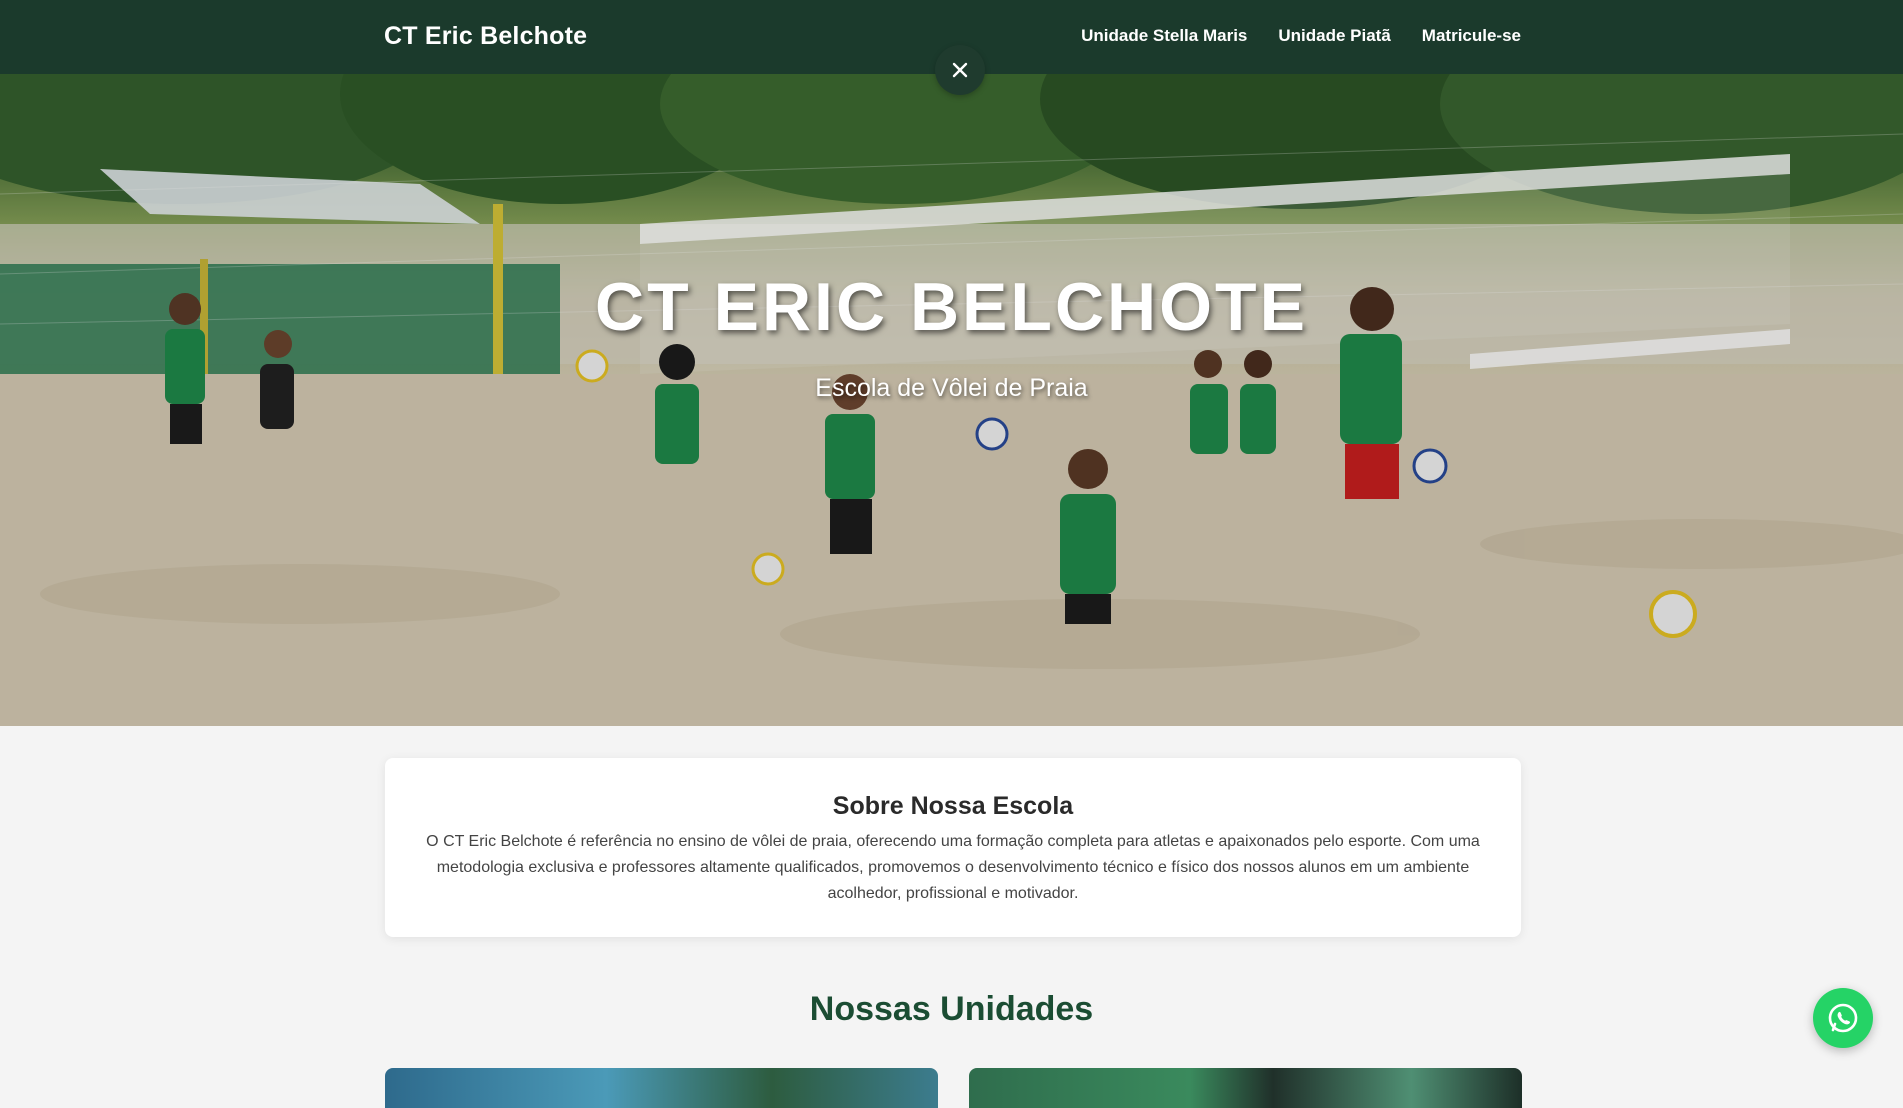 The image size is (1903, 1108). Describe the element at coordinates (485, 36) in the screenshot. I see `brand-logo-text: CT Eric Belchote` at that location.